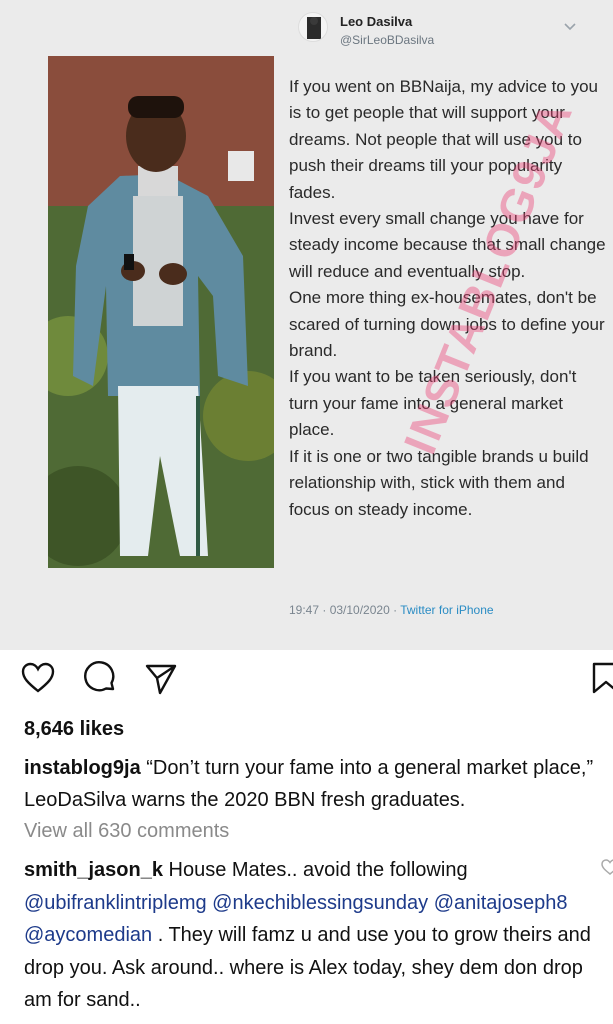 This screenshot has height=1024, width=613. Describe the element at coordinates (126, 831) in the screenshot. I see `view-all-comments-link: View all 630 comments` at that location.